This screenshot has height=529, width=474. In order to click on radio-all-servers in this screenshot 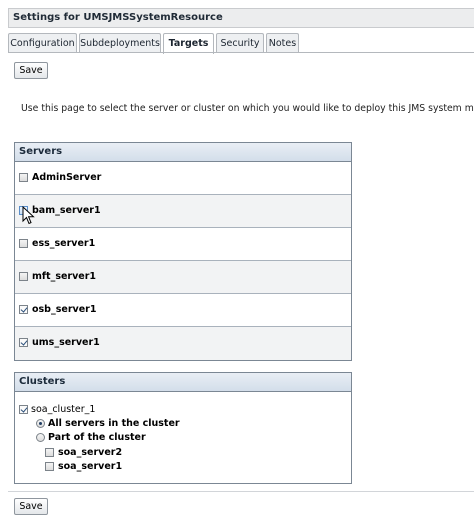, I will do `click(40, 423)`.